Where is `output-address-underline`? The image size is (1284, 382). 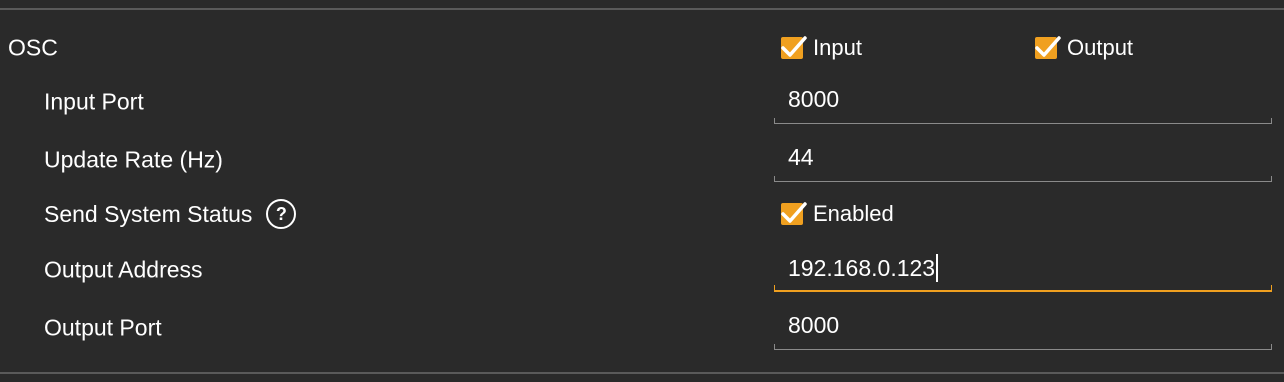 output-address-underline is located at coordinates (1023, 288).